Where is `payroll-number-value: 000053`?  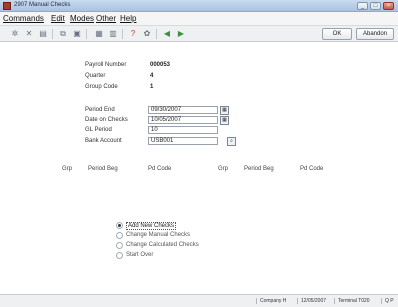 payroll-number-value: 000053 is located at coordinates (160, 65).